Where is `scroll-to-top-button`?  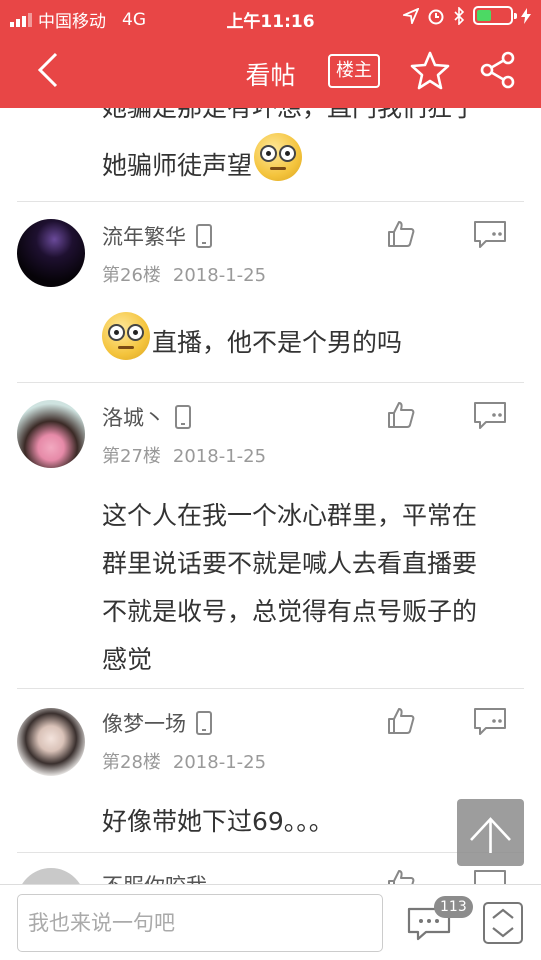
scroll-to-top-button is located at coordinates (490, 832).